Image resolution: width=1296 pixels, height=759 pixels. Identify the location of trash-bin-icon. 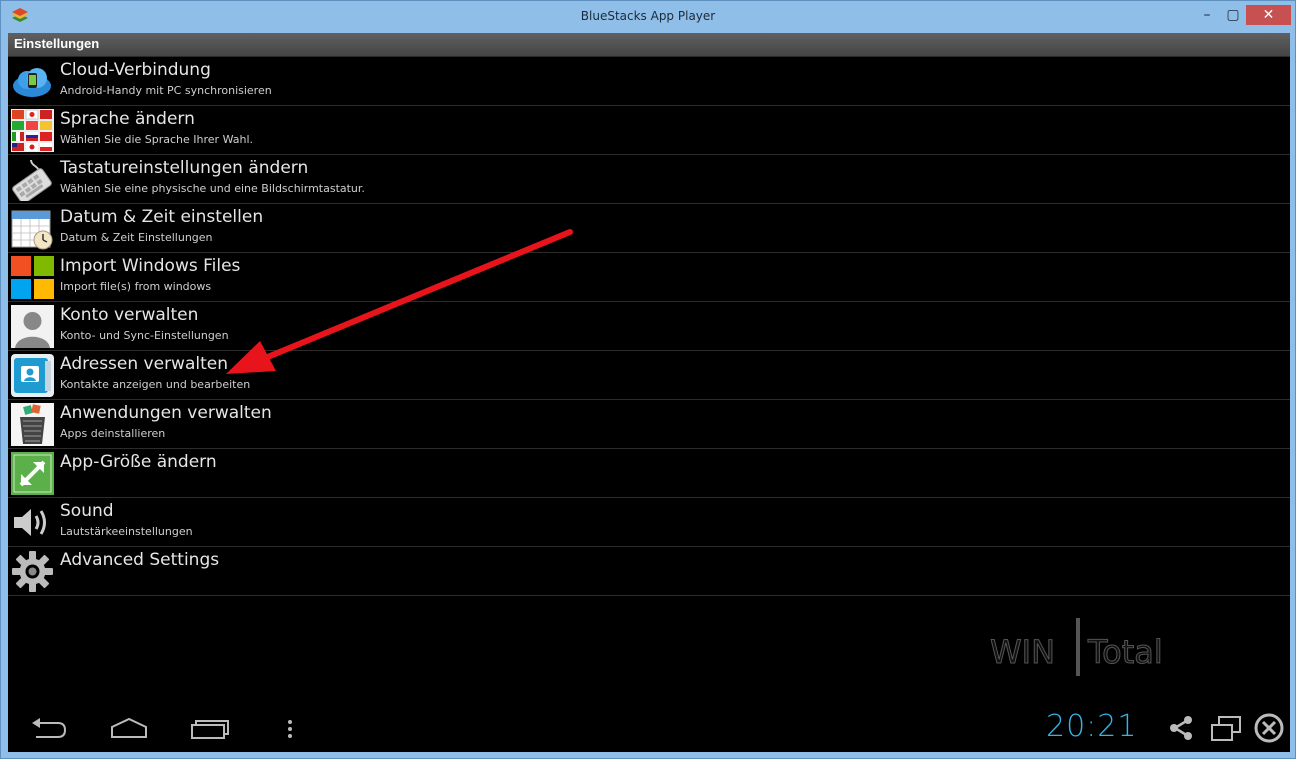
(32, 424).